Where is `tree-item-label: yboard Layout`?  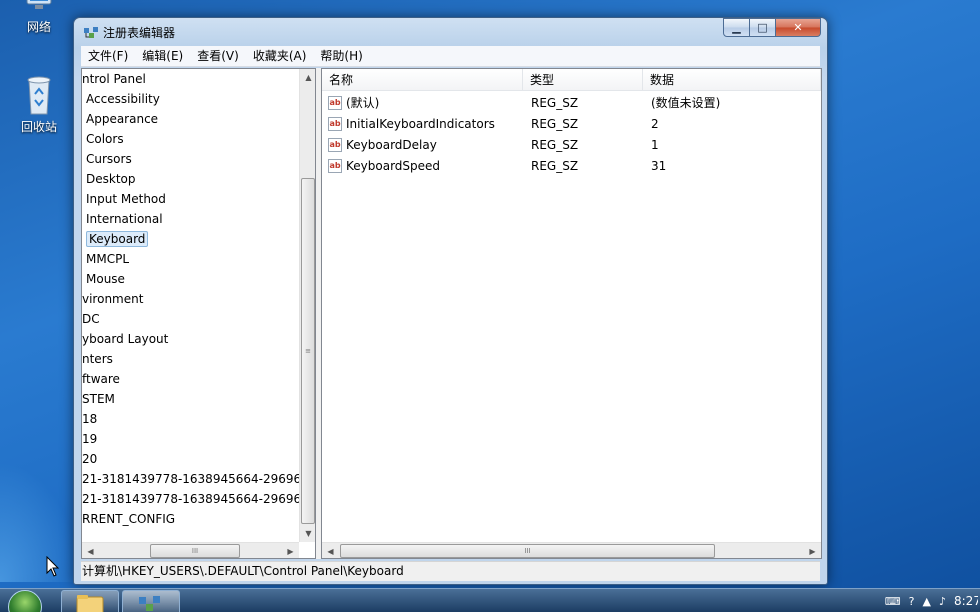
tree-item-label: yboard Layout is located at coordinates (125, 339).